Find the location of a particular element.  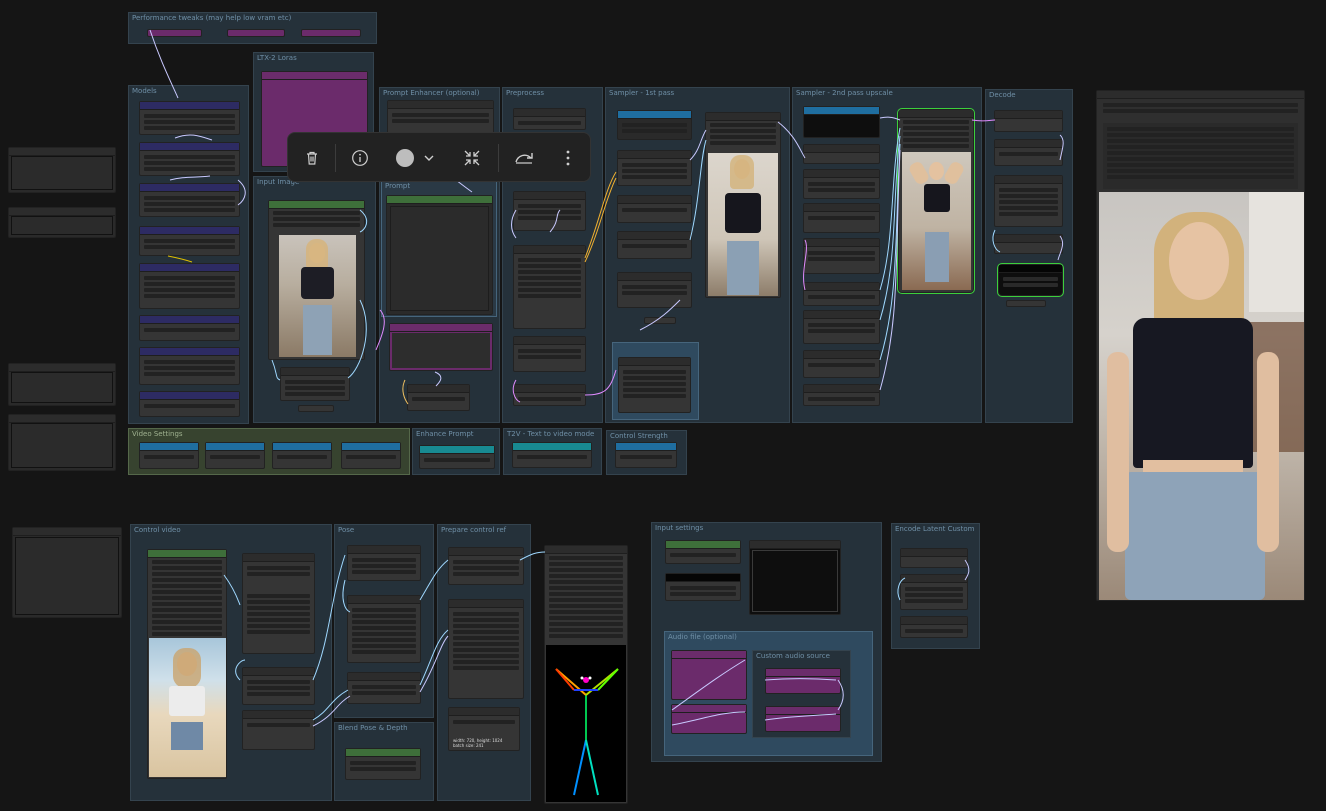

group-pose: Pose is located at coordinates (384, 621).